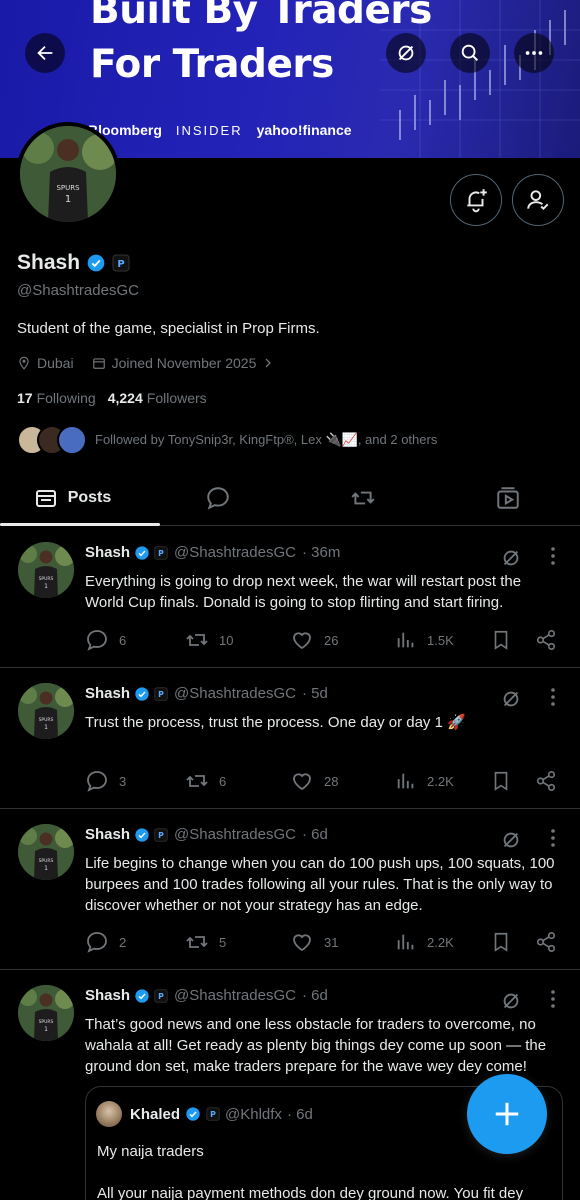  Describe the element at coordinates (68, 174) in the screenshot. I see `profile-avatar: SPURS 1` at that location.